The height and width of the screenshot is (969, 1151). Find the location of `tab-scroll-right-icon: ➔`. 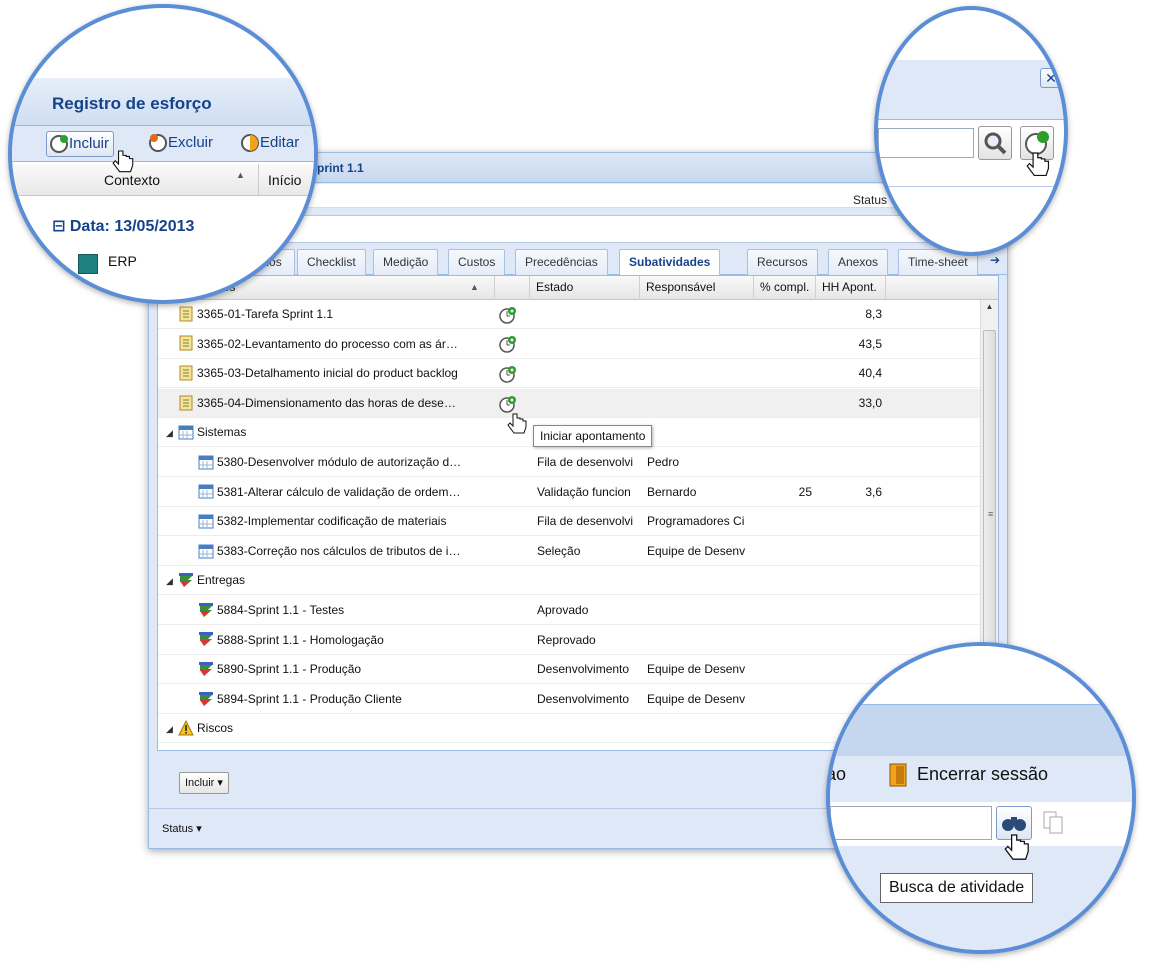

tab-scroll-right-icon: ➔ is located at coordinates (995, 262).